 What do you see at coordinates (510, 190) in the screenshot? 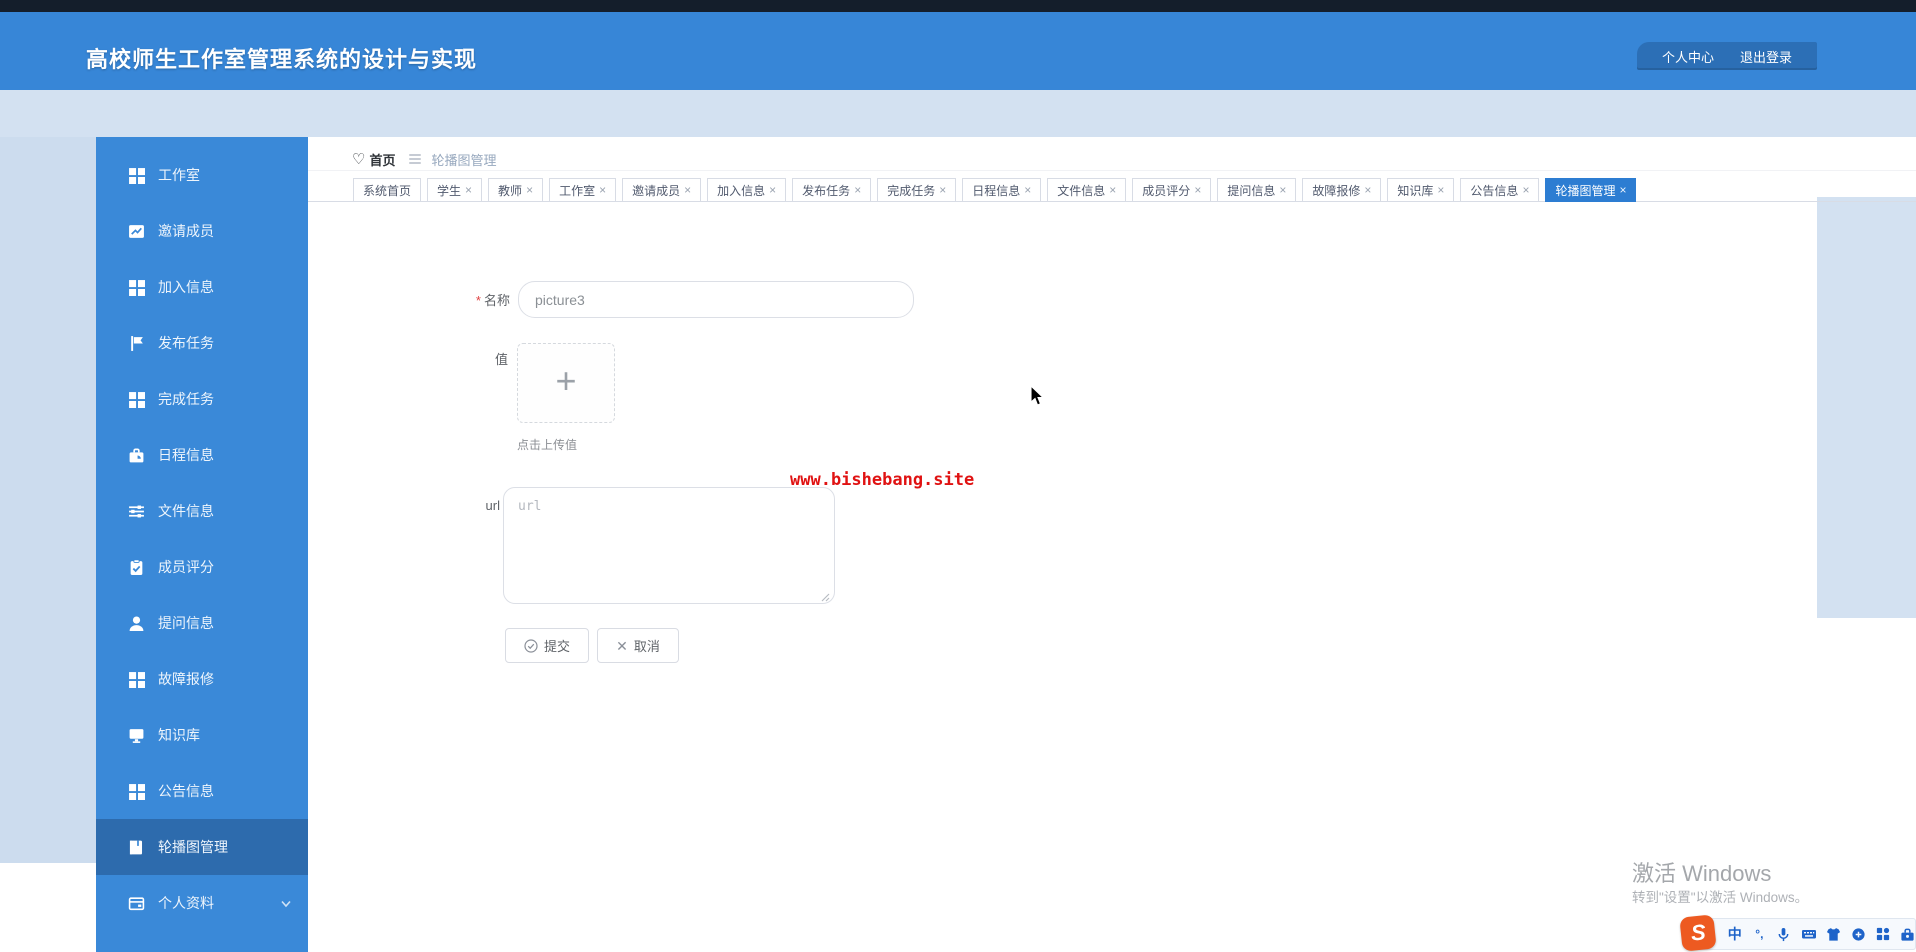
I see `tab-label: 教师` at bounding box center [510, 190].